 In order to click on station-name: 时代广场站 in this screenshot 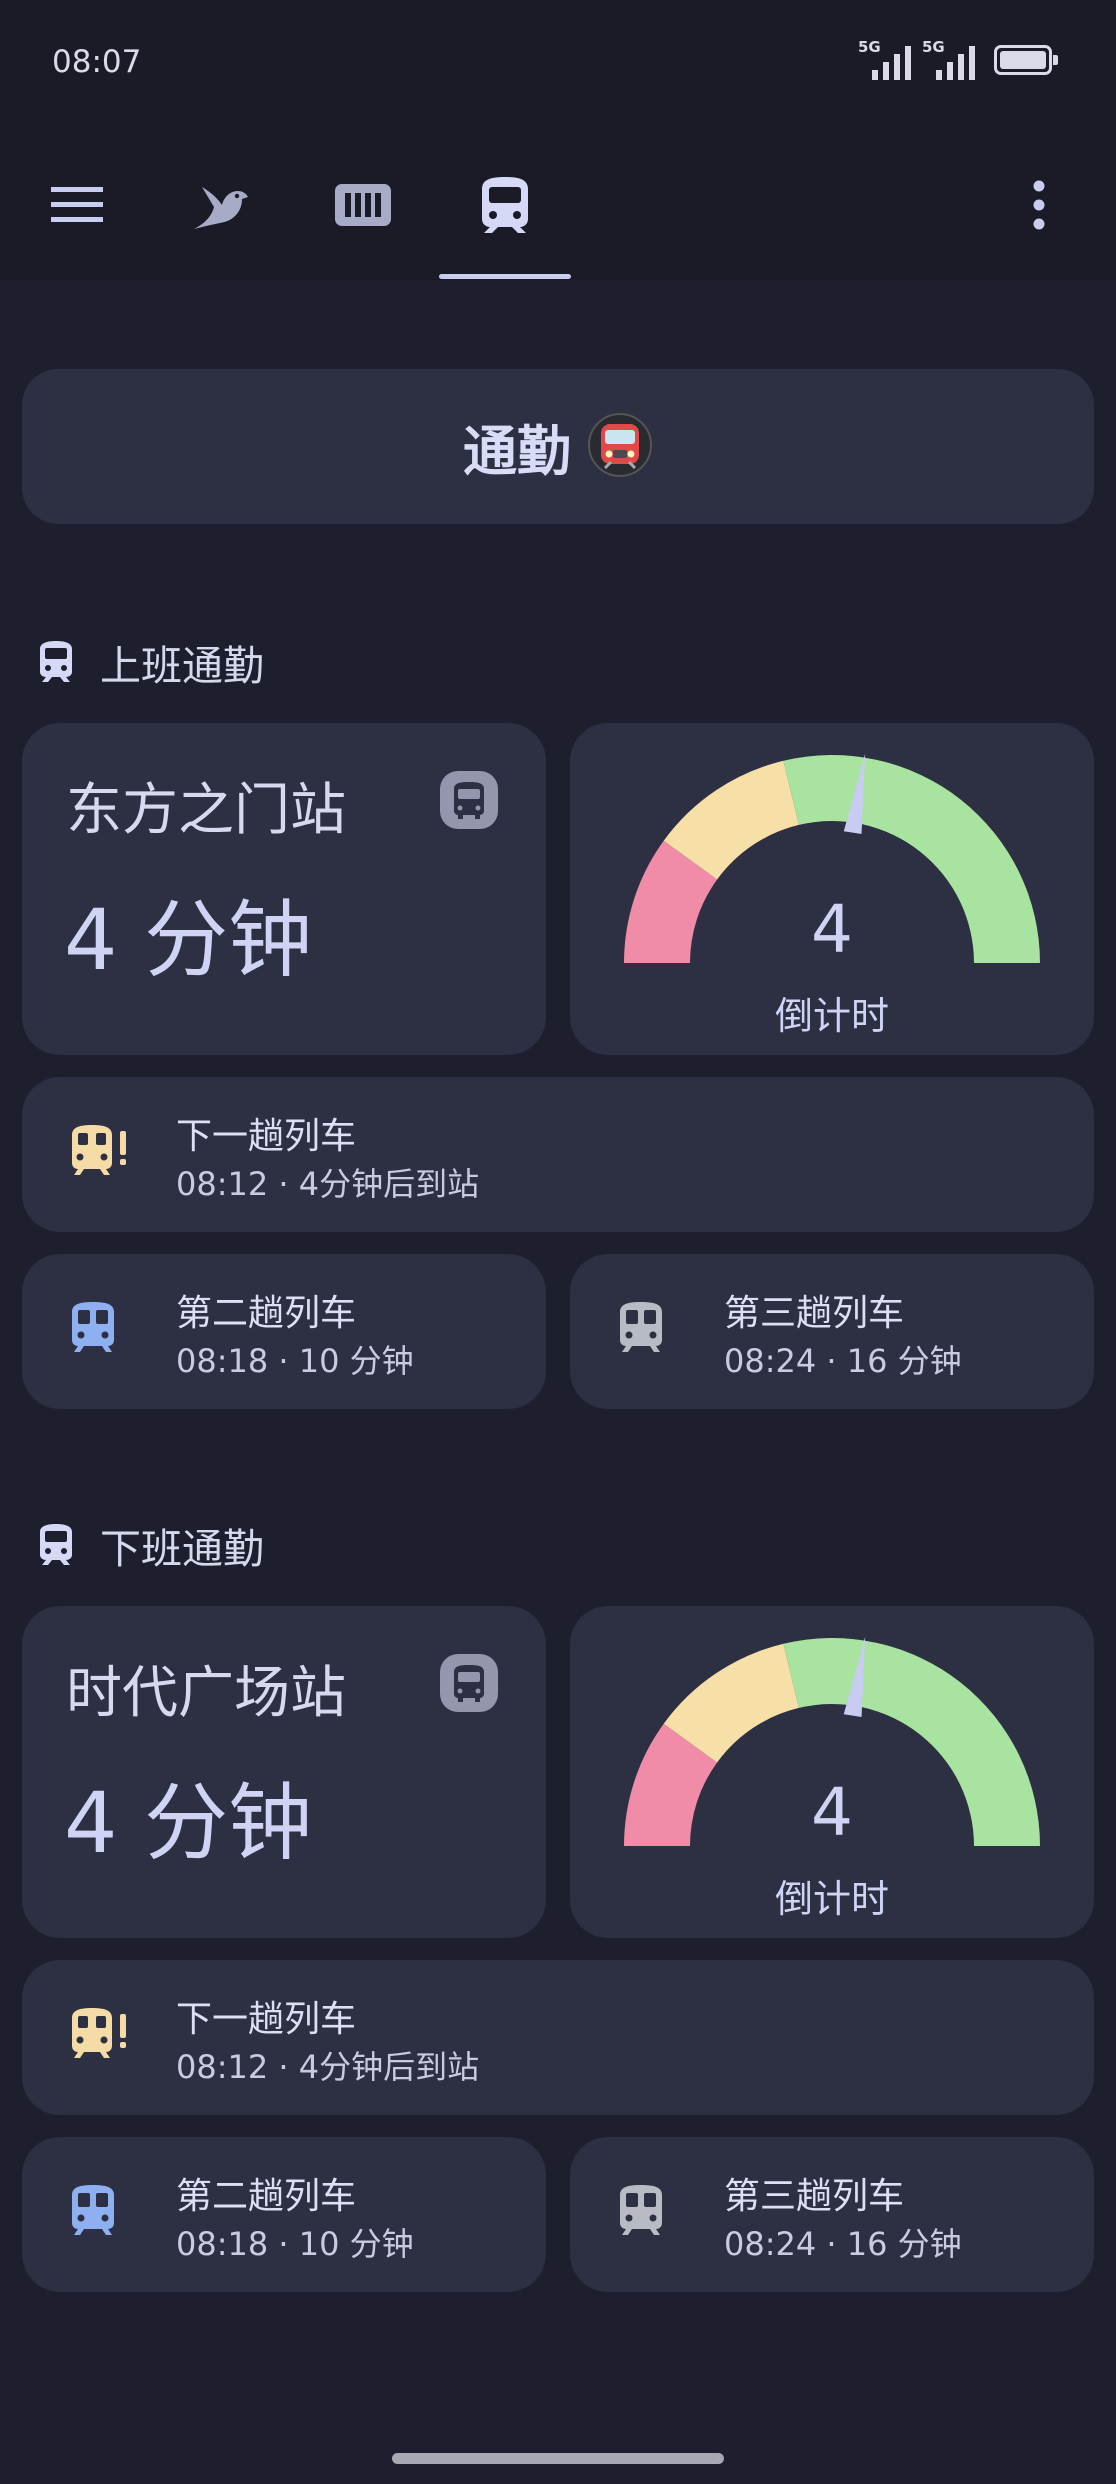, I will do `click(206, 1693)`.